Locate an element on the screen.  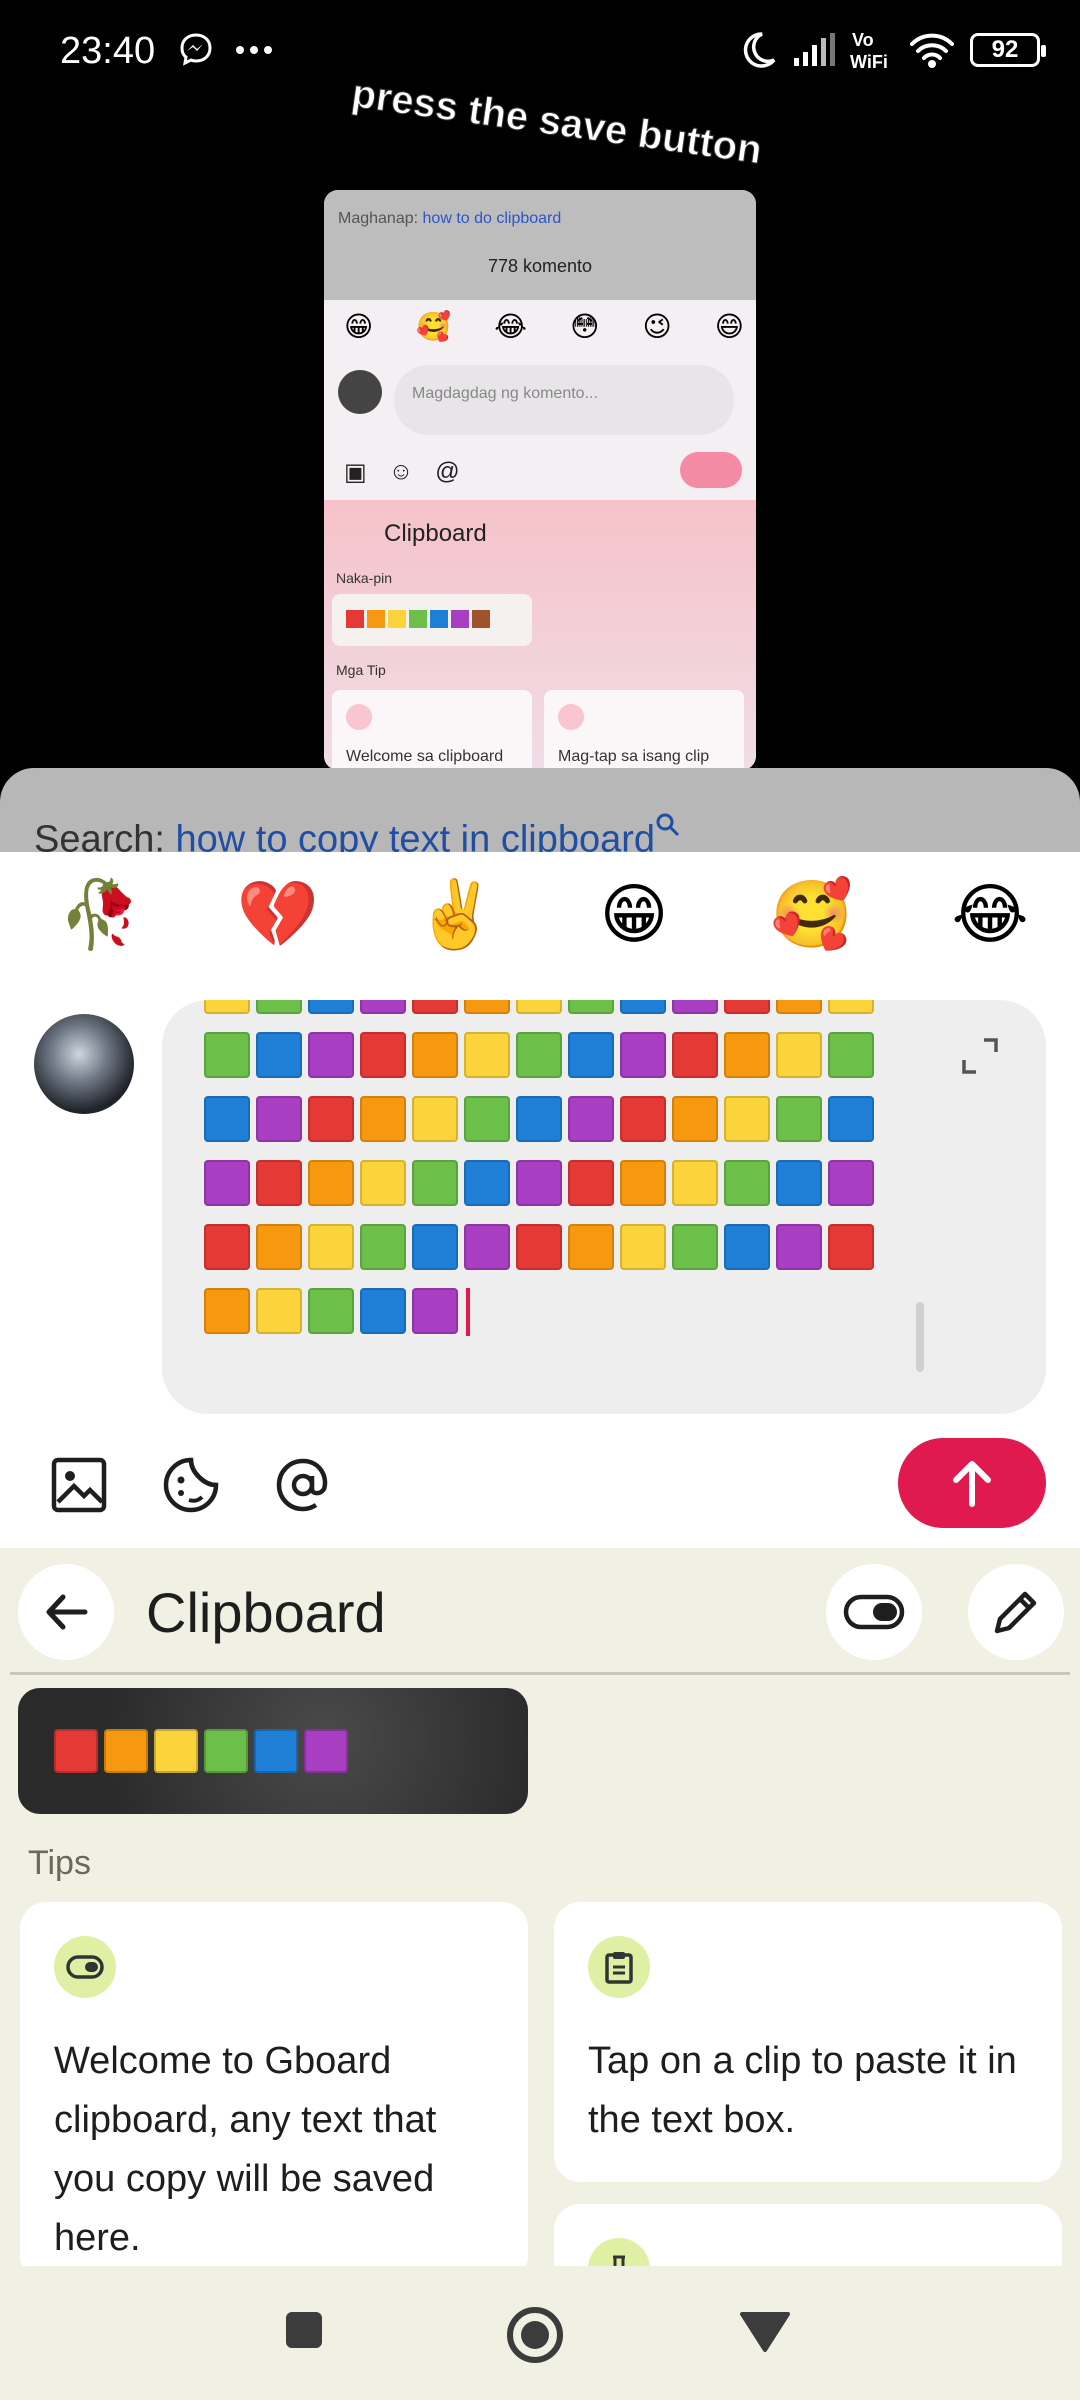
input-scrollbar is located at coordinates (920, 1337).